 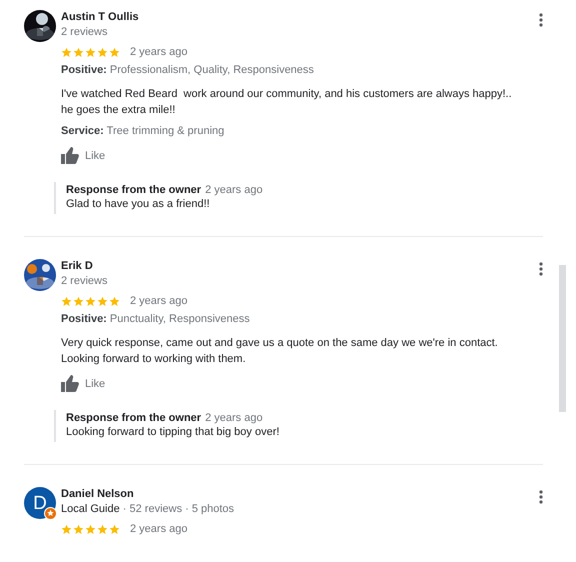 What do you see at coordinates (562, 338) in the screenshot?
I see `scrollbar` at bounding box center [562, 338].